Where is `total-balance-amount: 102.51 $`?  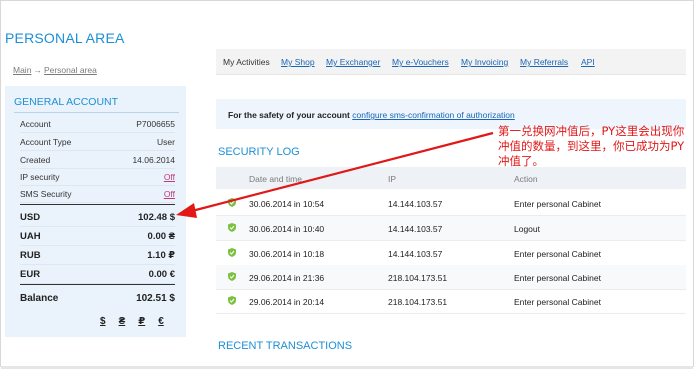
total-balance-amount: 102.51 $ is located at coordinates (155, 298).